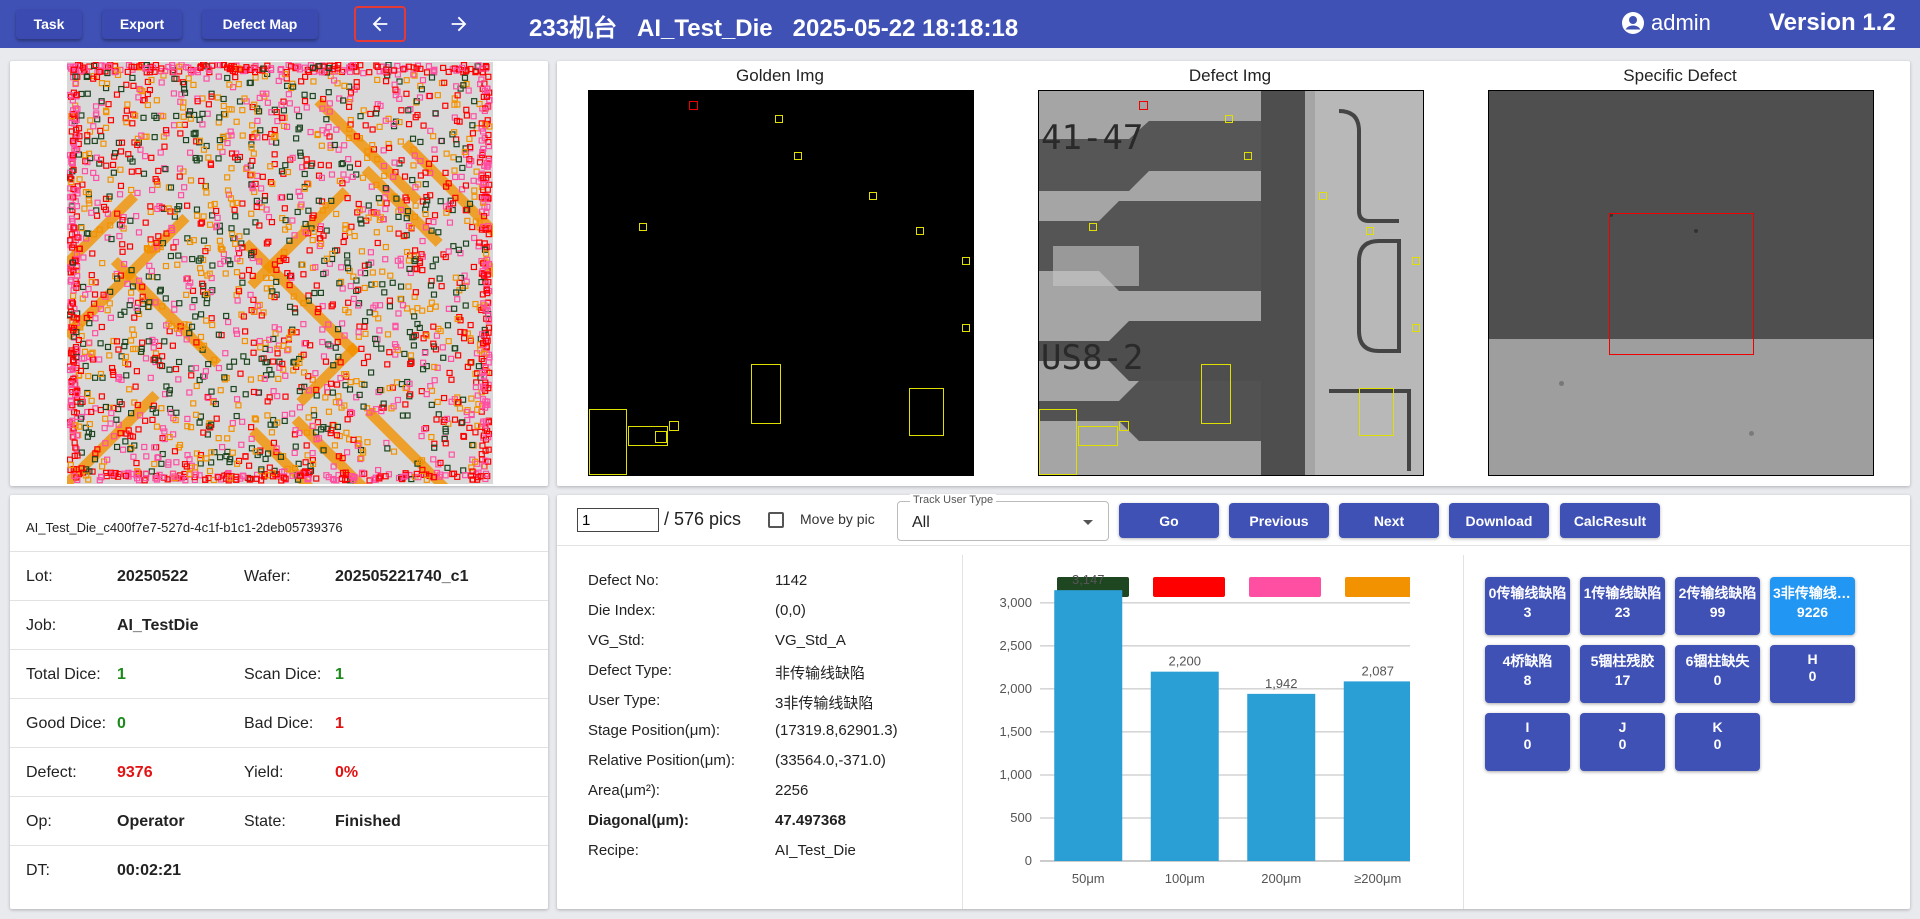 This screenshot has height=919, width=1920. I want to click on defect-category-button: H0, so click(1812, 674).